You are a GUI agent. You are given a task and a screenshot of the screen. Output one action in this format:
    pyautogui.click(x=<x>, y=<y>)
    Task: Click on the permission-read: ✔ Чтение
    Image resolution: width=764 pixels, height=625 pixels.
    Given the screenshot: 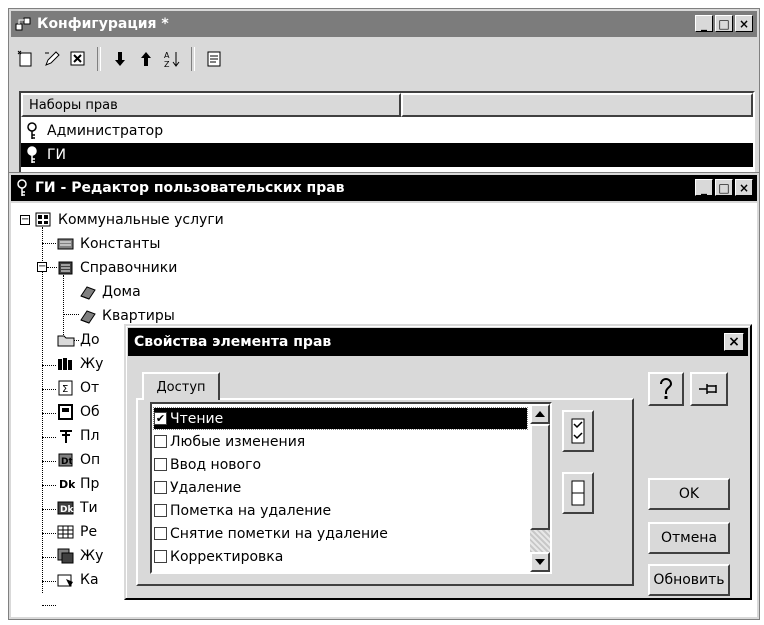 What is the action you would take?
    pyautogui.click(x=340, y=418)
    